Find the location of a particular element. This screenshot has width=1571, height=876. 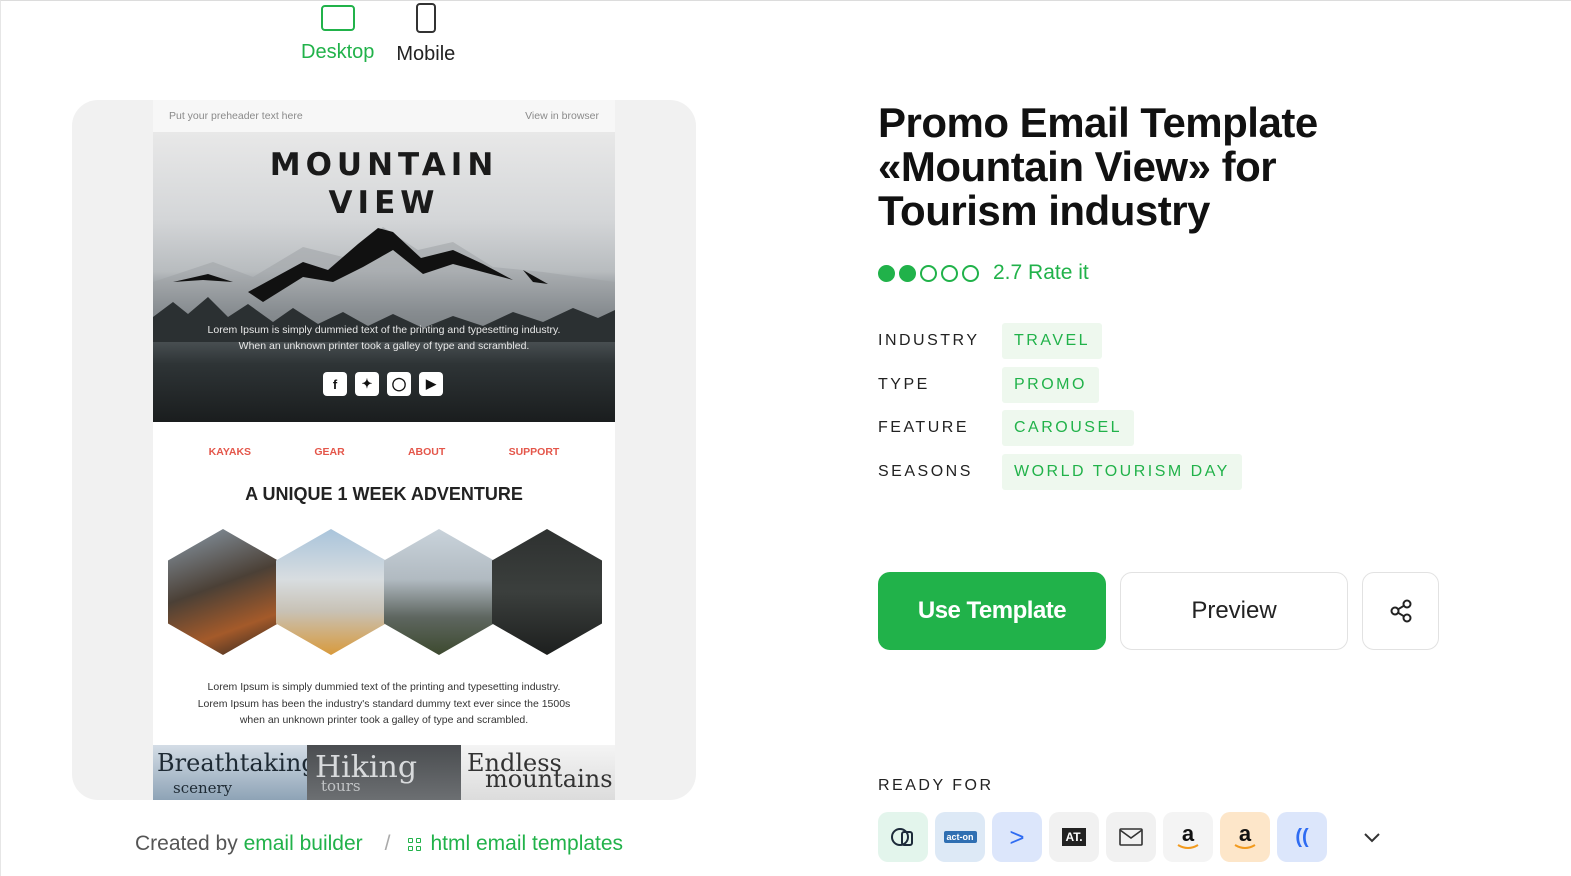

esp-list: act-on > AT. a a (( is located at coordinates (1130, 837).